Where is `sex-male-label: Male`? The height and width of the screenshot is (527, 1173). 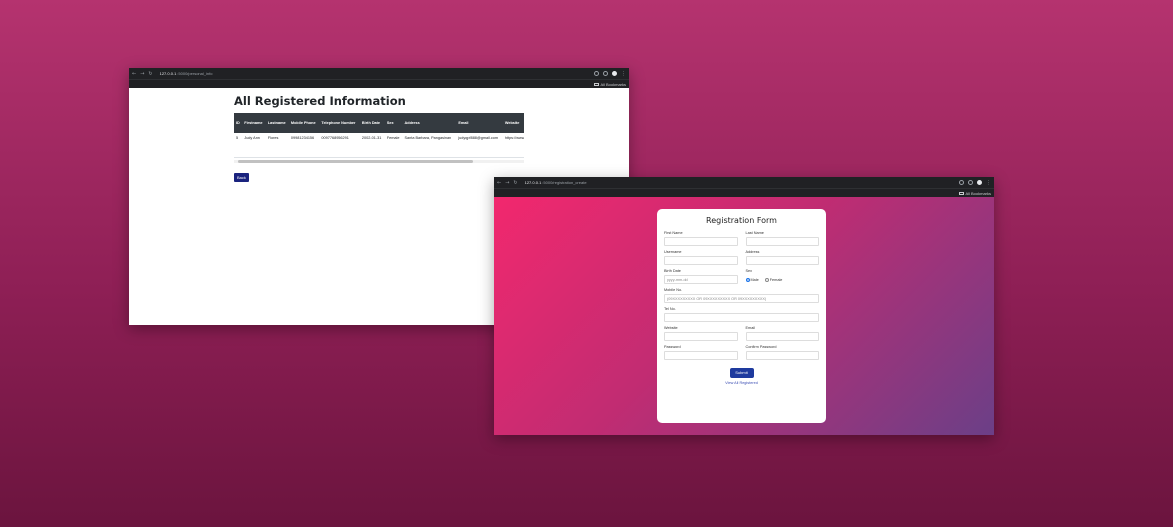 sex-male-label: Male is located at coordinates (754, 279).